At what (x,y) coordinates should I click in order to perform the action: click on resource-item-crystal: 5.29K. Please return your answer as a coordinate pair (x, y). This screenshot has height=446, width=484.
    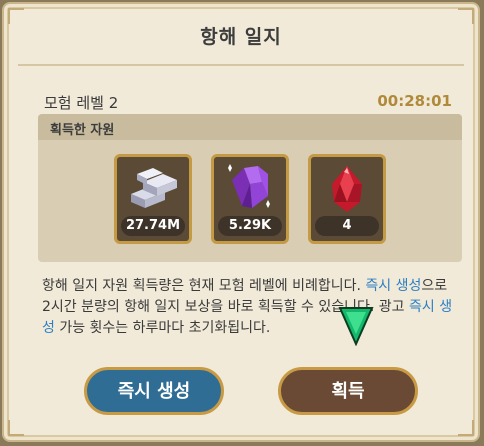
    Looking at the image, I should click on (250, 199).